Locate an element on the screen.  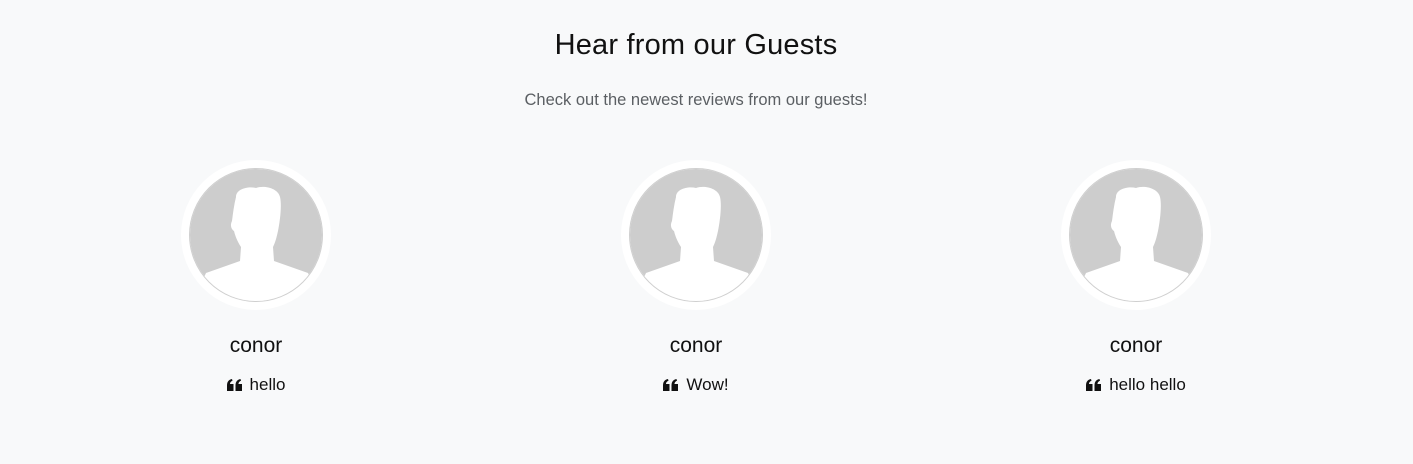
review-card: conor hello is located at coordinates (256, 277).